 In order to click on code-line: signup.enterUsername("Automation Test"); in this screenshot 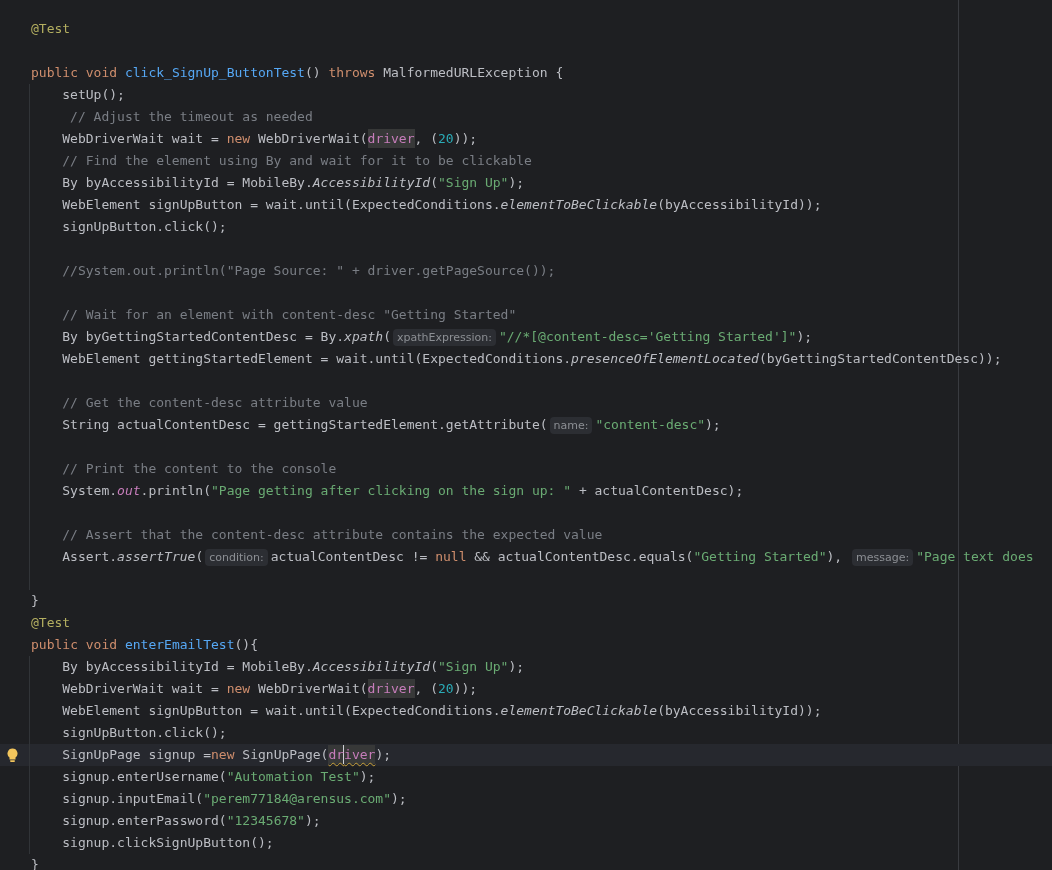, I will do `click(219, 777)`.